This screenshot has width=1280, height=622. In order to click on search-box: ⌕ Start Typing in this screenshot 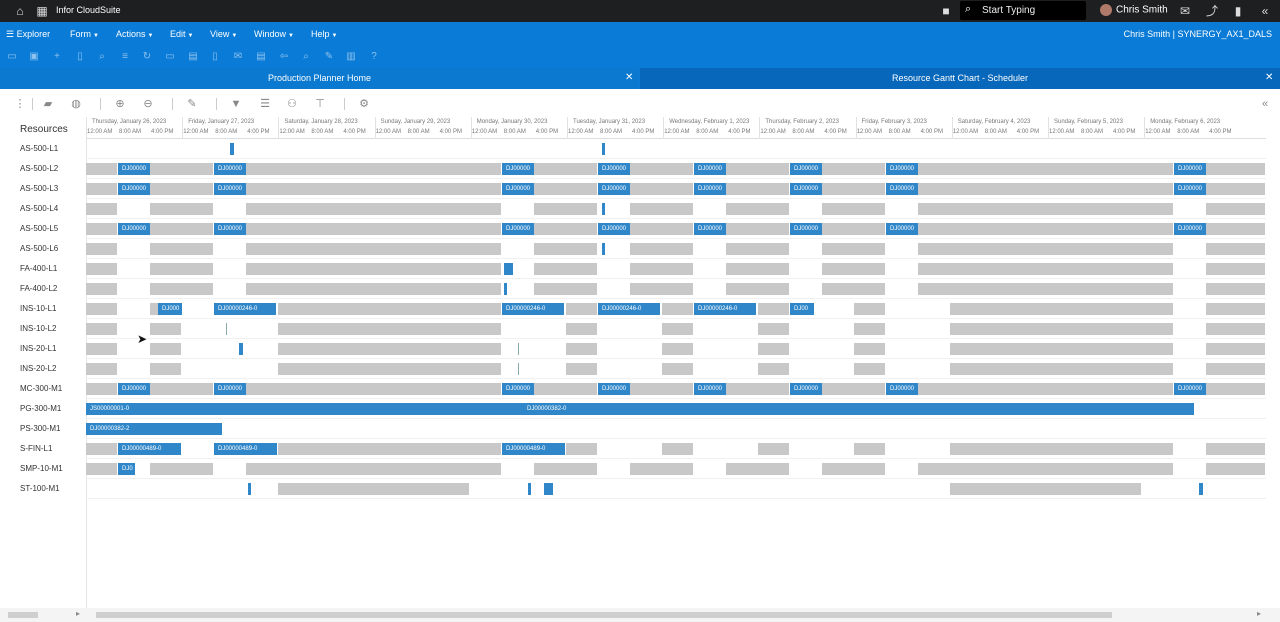, I will do `click(1023, 10)`.